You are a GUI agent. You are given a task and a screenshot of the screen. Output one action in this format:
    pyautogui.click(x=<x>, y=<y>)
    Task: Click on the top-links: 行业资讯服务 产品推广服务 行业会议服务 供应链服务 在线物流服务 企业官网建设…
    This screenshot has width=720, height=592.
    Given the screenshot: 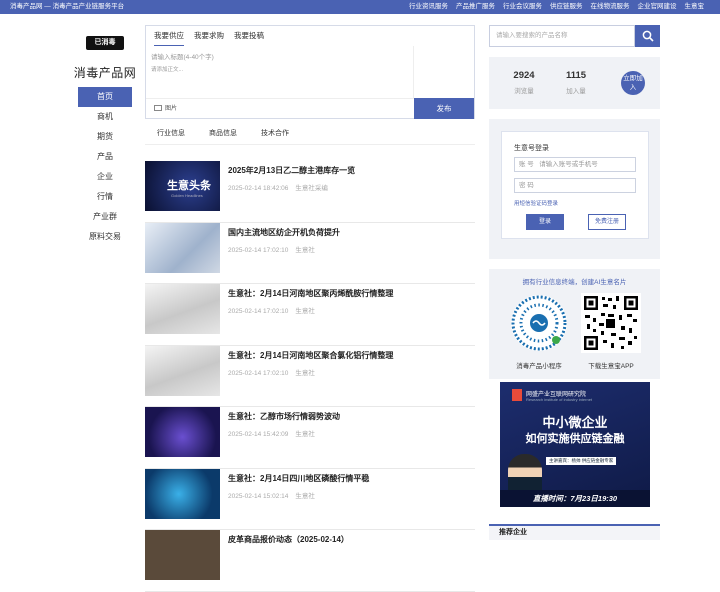 What is the action you would take?
    pyautogui.click(x=556, y=7)
    